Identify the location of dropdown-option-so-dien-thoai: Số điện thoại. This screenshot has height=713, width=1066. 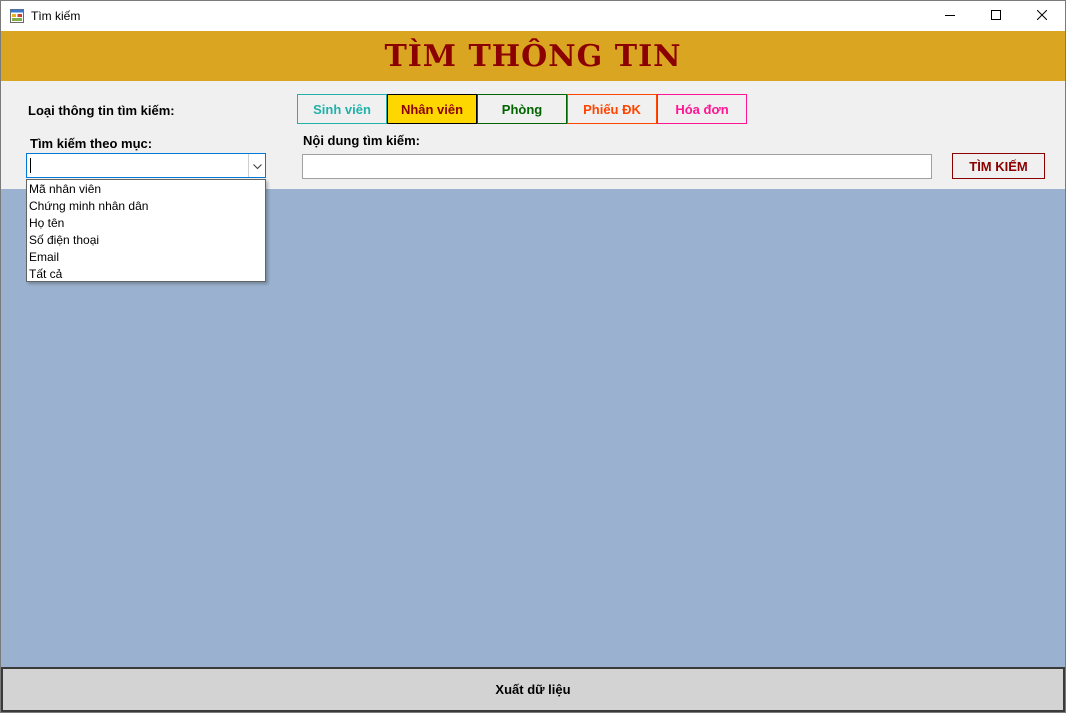
(146, 240).